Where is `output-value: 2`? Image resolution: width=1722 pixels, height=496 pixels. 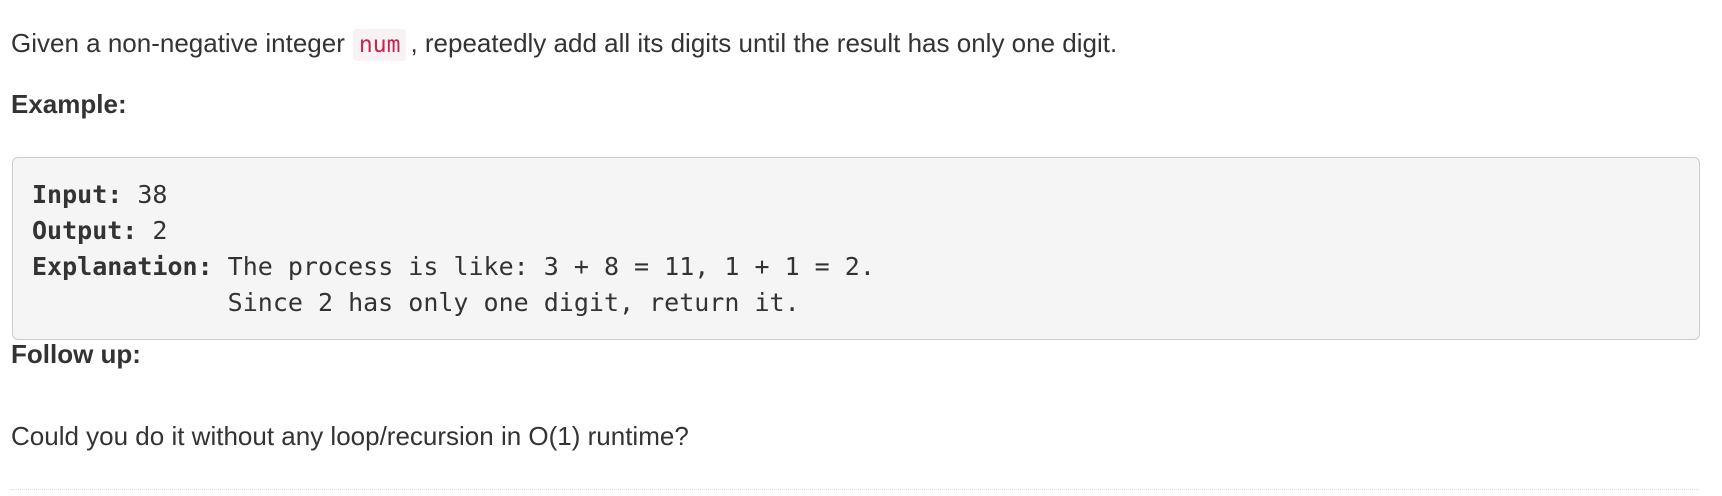 output-value: 2 is located at coordinates (152, 230).